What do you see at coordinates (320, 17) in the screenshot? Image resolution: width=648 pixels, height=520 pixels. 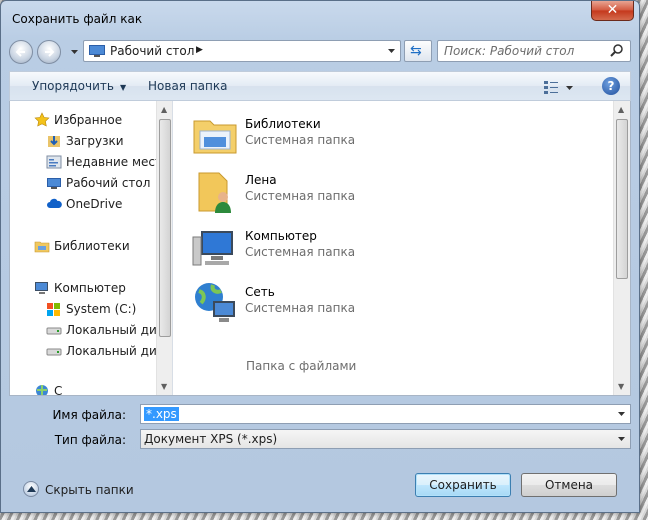 I see `title-bar: Сохранить файл как ✕` at bounding box center [320, 17].